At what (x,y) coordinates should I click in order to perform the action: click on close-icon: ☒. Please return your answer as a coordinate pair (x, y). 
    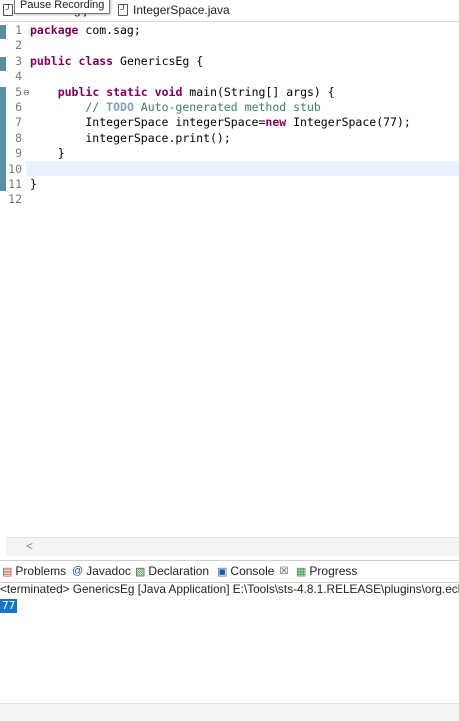
    Looking at the image, I should click on (283, 571).